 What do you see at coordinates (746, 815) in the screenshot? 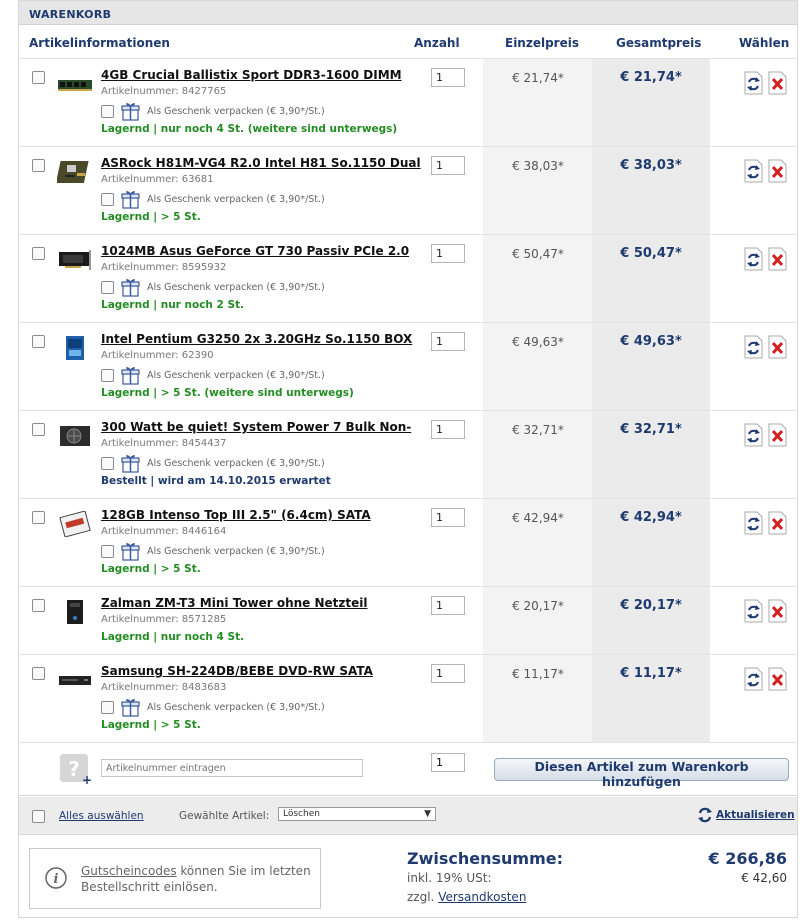
I see `refresh-cart-button: Aktualisieren` at bounding box center [746, 815].